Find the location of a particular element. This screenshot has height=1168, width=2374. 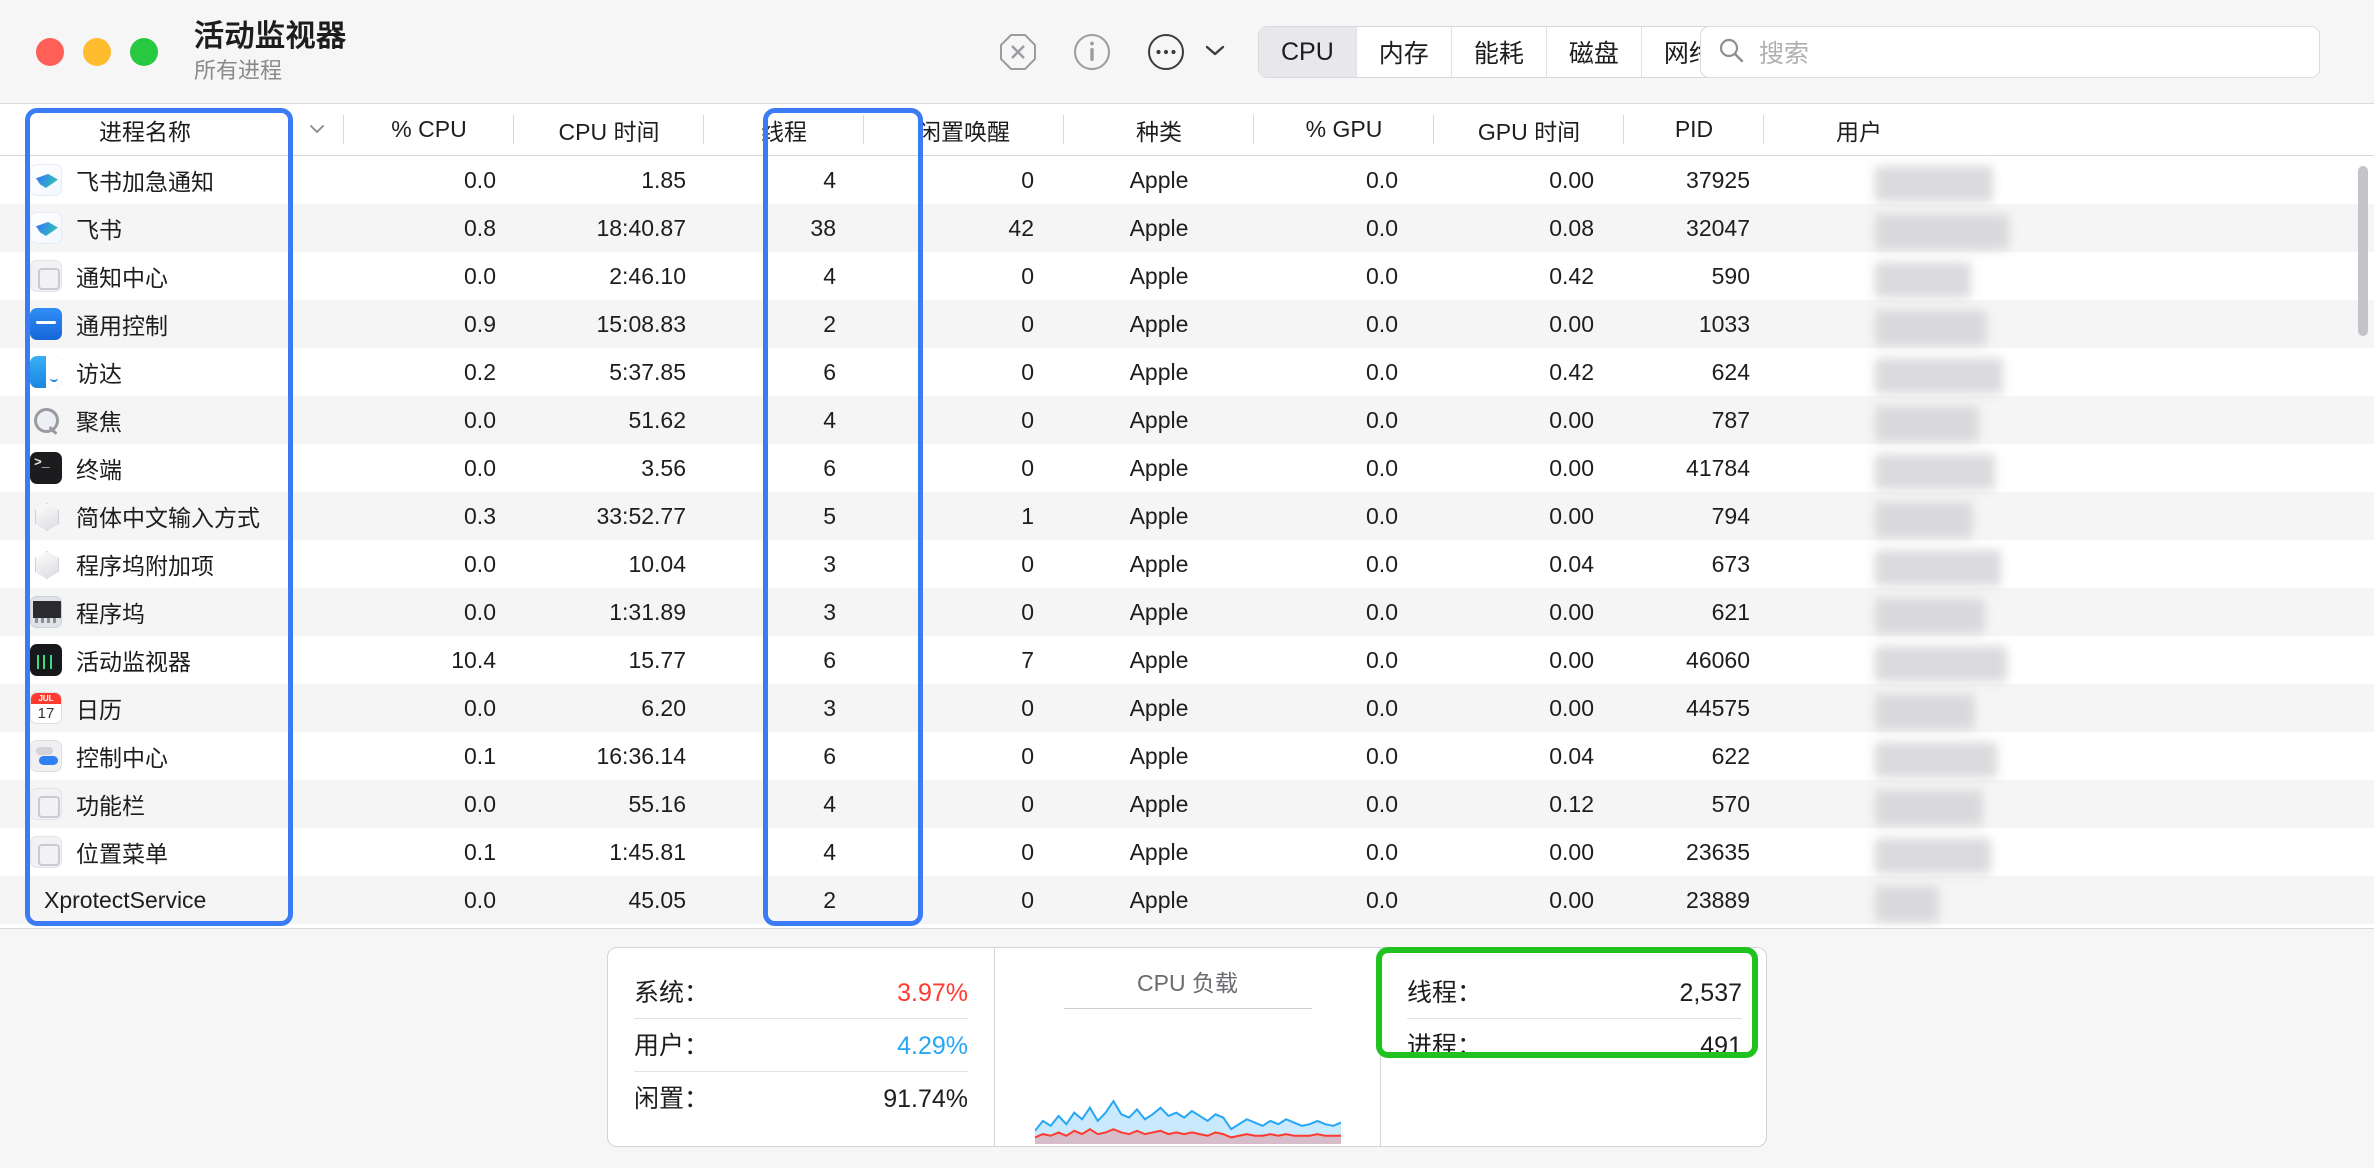

finder-icon is located at coordinates (46, 372).